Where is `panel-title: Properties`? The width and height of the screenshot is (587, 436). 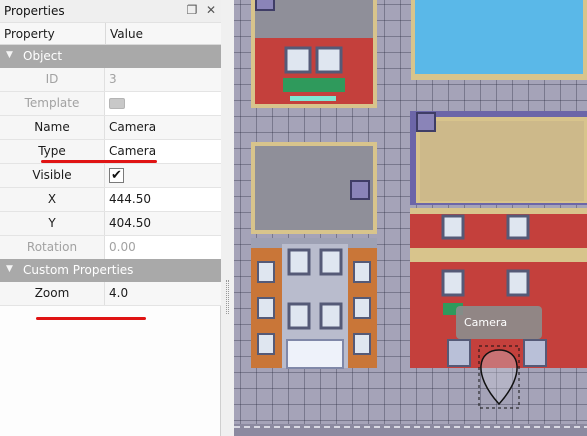
panel-title: Properties is located at coordinates (34, 11).